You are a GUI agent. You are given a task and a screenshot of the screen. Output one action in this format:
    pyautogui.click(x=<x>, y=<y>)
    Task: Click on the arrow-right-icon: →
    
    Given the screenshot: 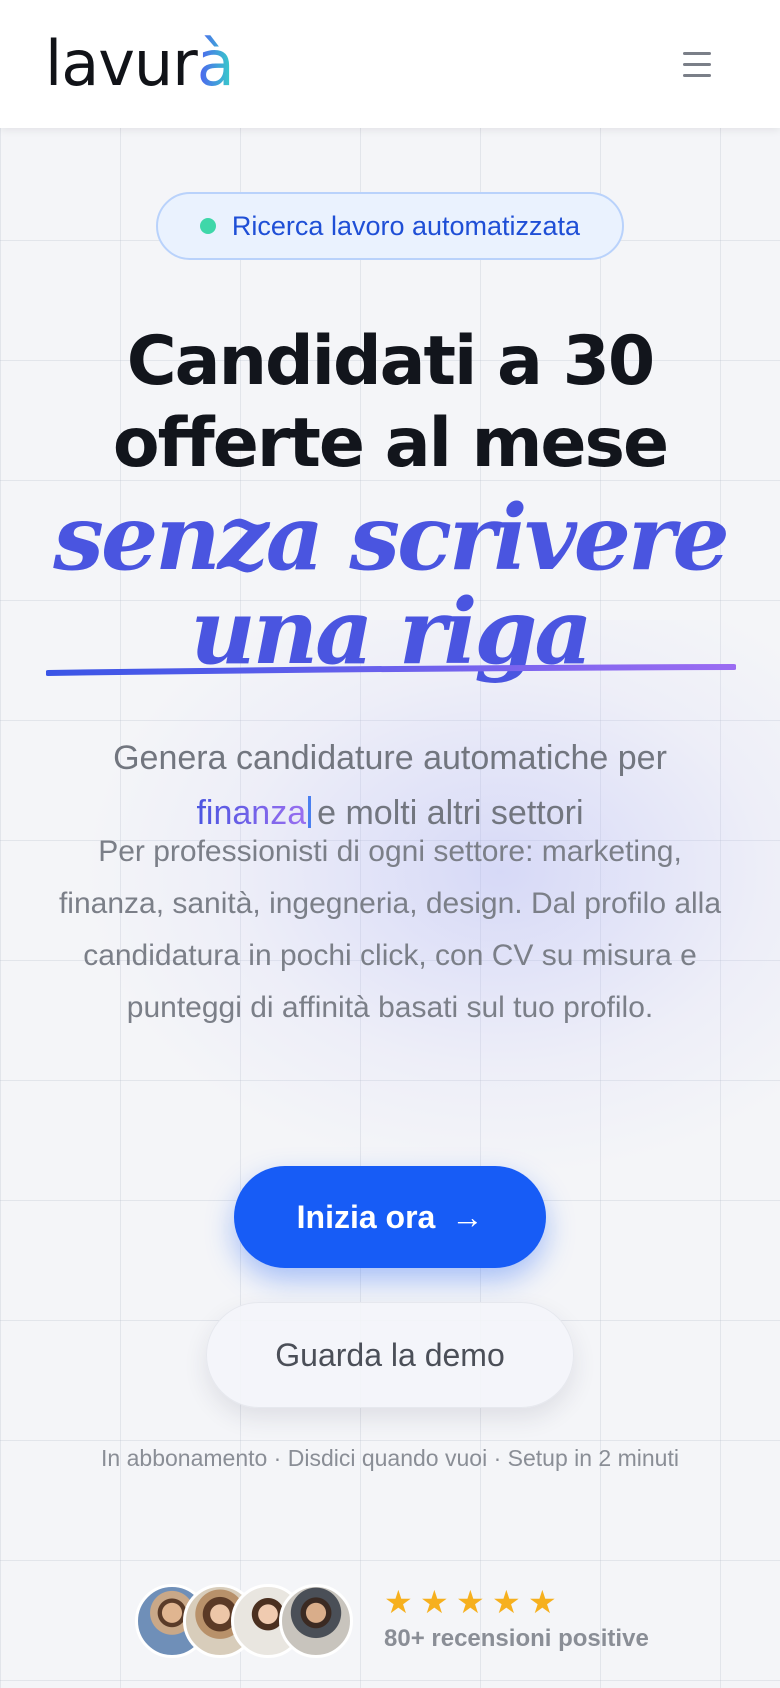 What is the action you would take?
    pyautogui.click(x=467, y=1216)
    